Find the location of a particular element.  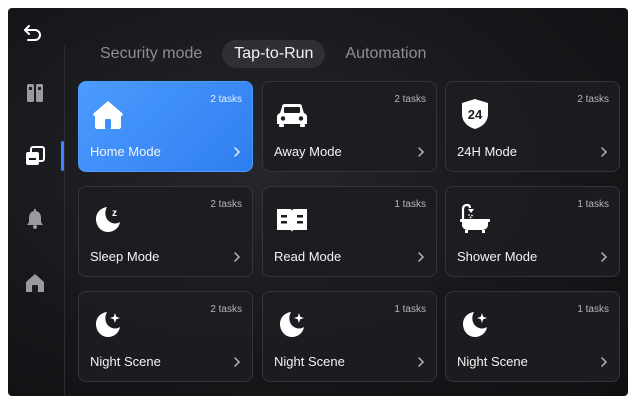

svg-text: 24 is located at coordinates (475, 114).